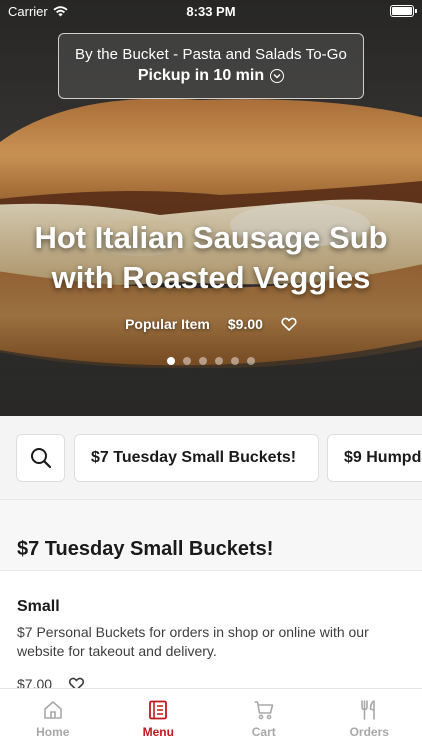 This screenshot has height=750, width=422. I want to click on heart-icon, so click(289, 324).